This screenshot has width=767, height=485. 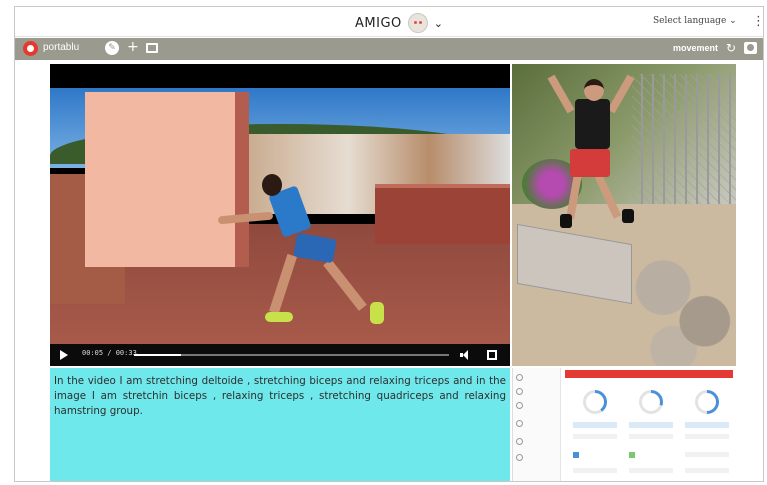 I want to click on add-icon: +, so click(x=133, y=47).